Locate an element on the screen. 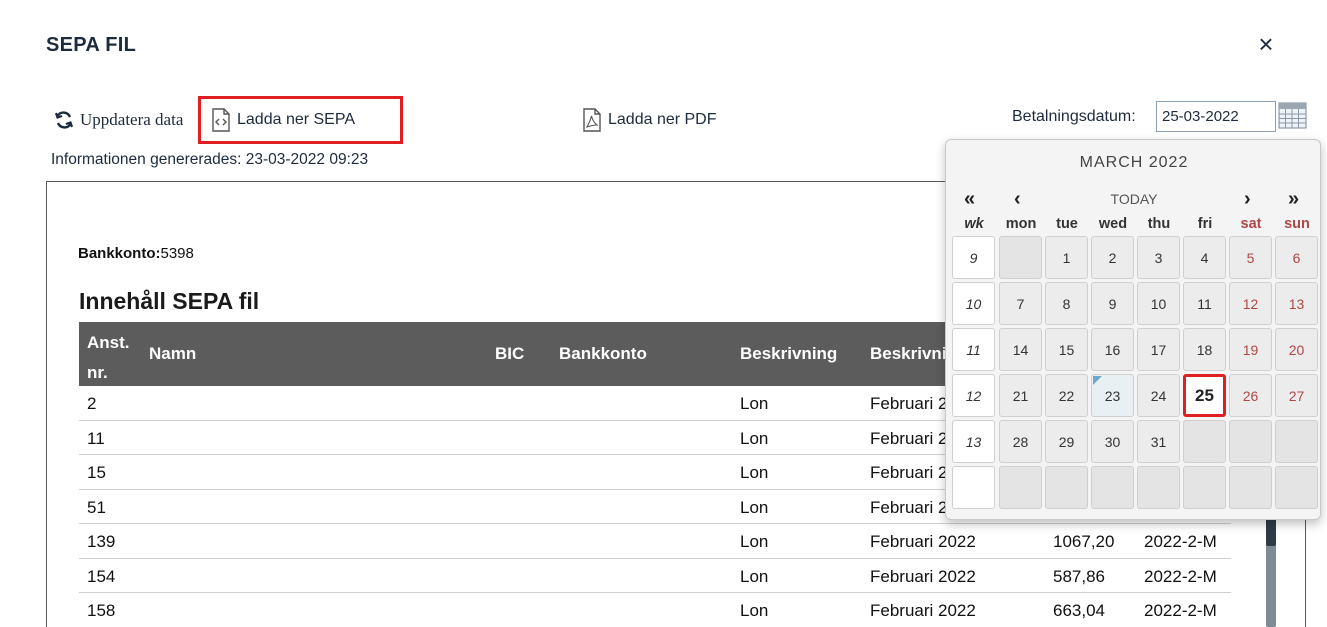  bank-account-value: 5398 is located at coordinates (177, 253).